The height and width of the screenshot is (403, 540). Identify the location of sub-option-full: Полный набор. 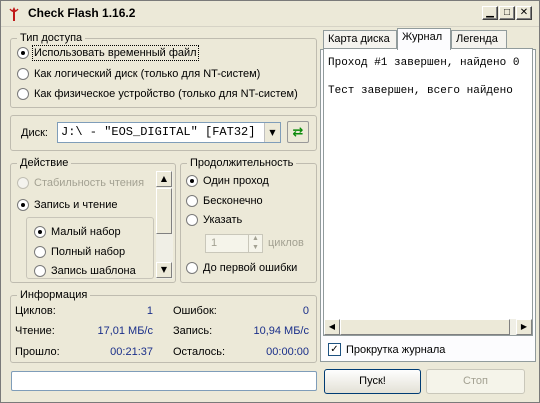
(79, 252).